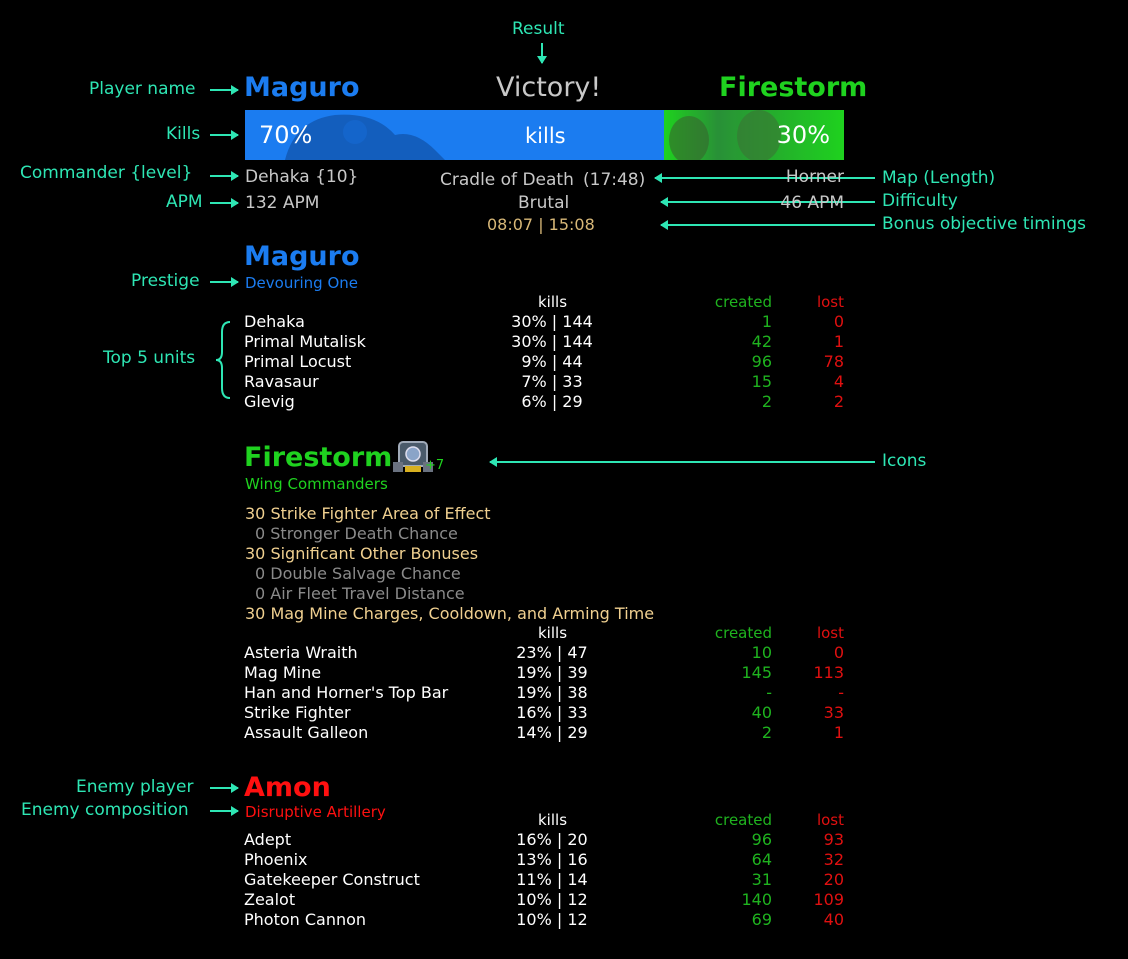 Image resolution: width=1128 pixels, height=959 pixels. What do you see at coordinates (507, 180) in the screenshot?
I see `map-name: Cradle of Death` at bounding box center [507, 180].